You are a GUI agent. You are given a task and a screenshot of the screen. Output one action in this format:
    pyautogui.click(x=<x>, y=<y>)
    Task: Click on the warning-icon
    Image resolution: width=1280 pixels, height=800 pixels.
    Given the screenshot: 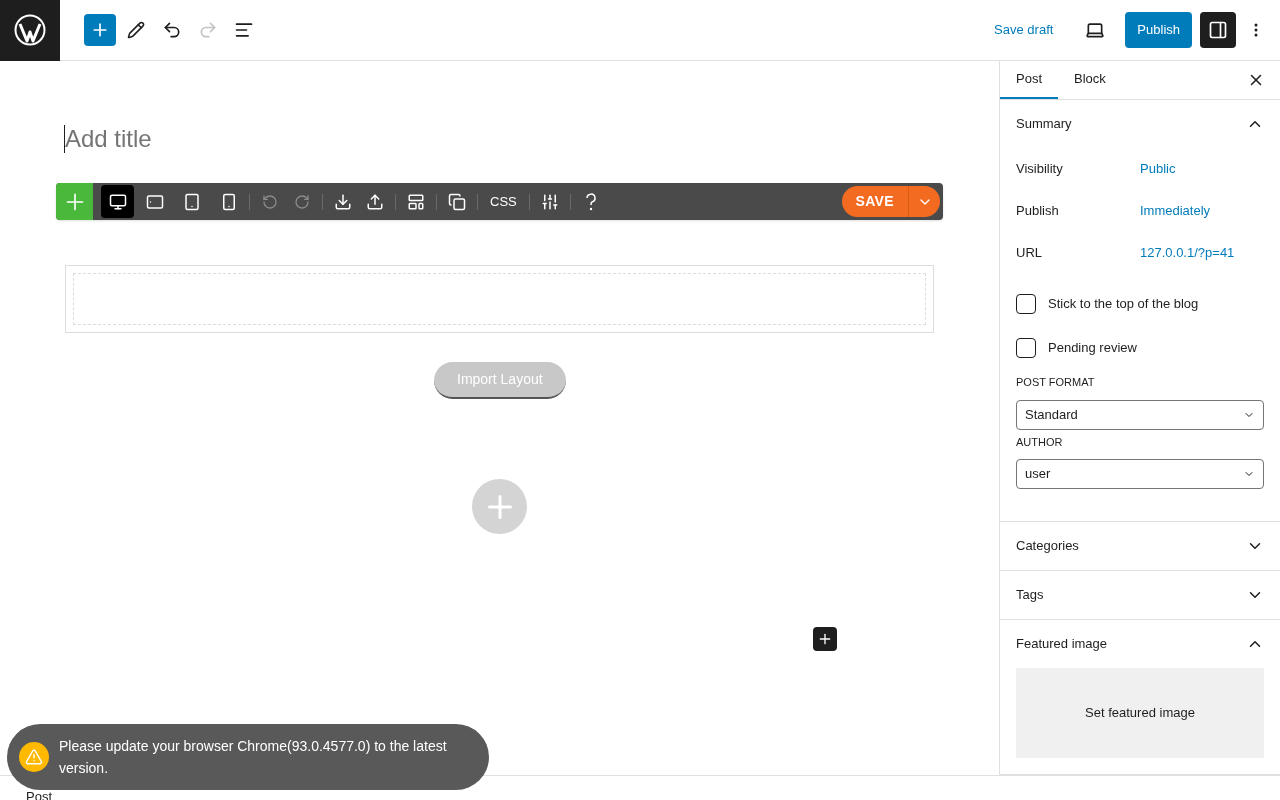 What is the action you would take?
    pyautogui.click(x=34, y=757)
    